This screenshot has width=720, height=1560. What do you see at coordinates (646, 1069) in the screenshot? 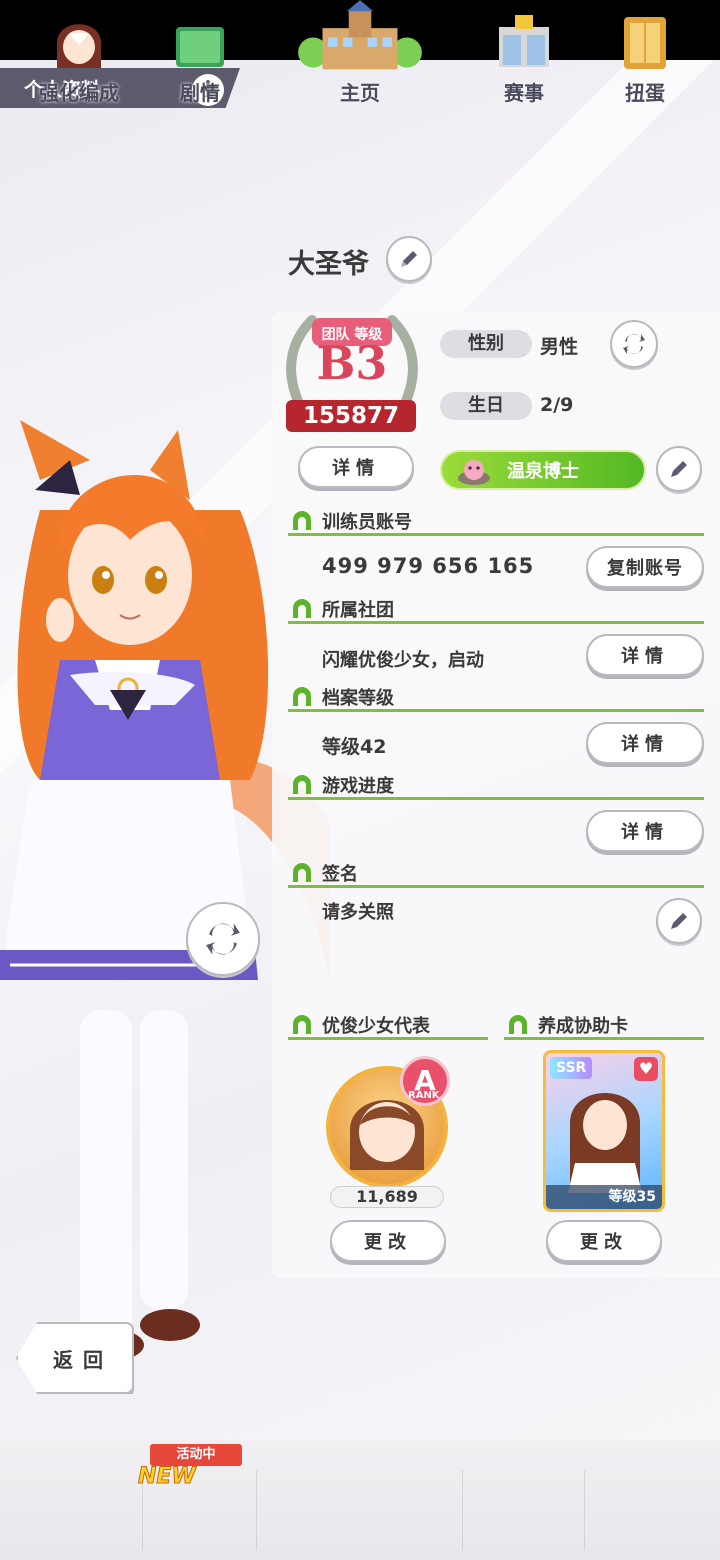
I see `heart-icon: ♥` at bounding box center [646, 1069].